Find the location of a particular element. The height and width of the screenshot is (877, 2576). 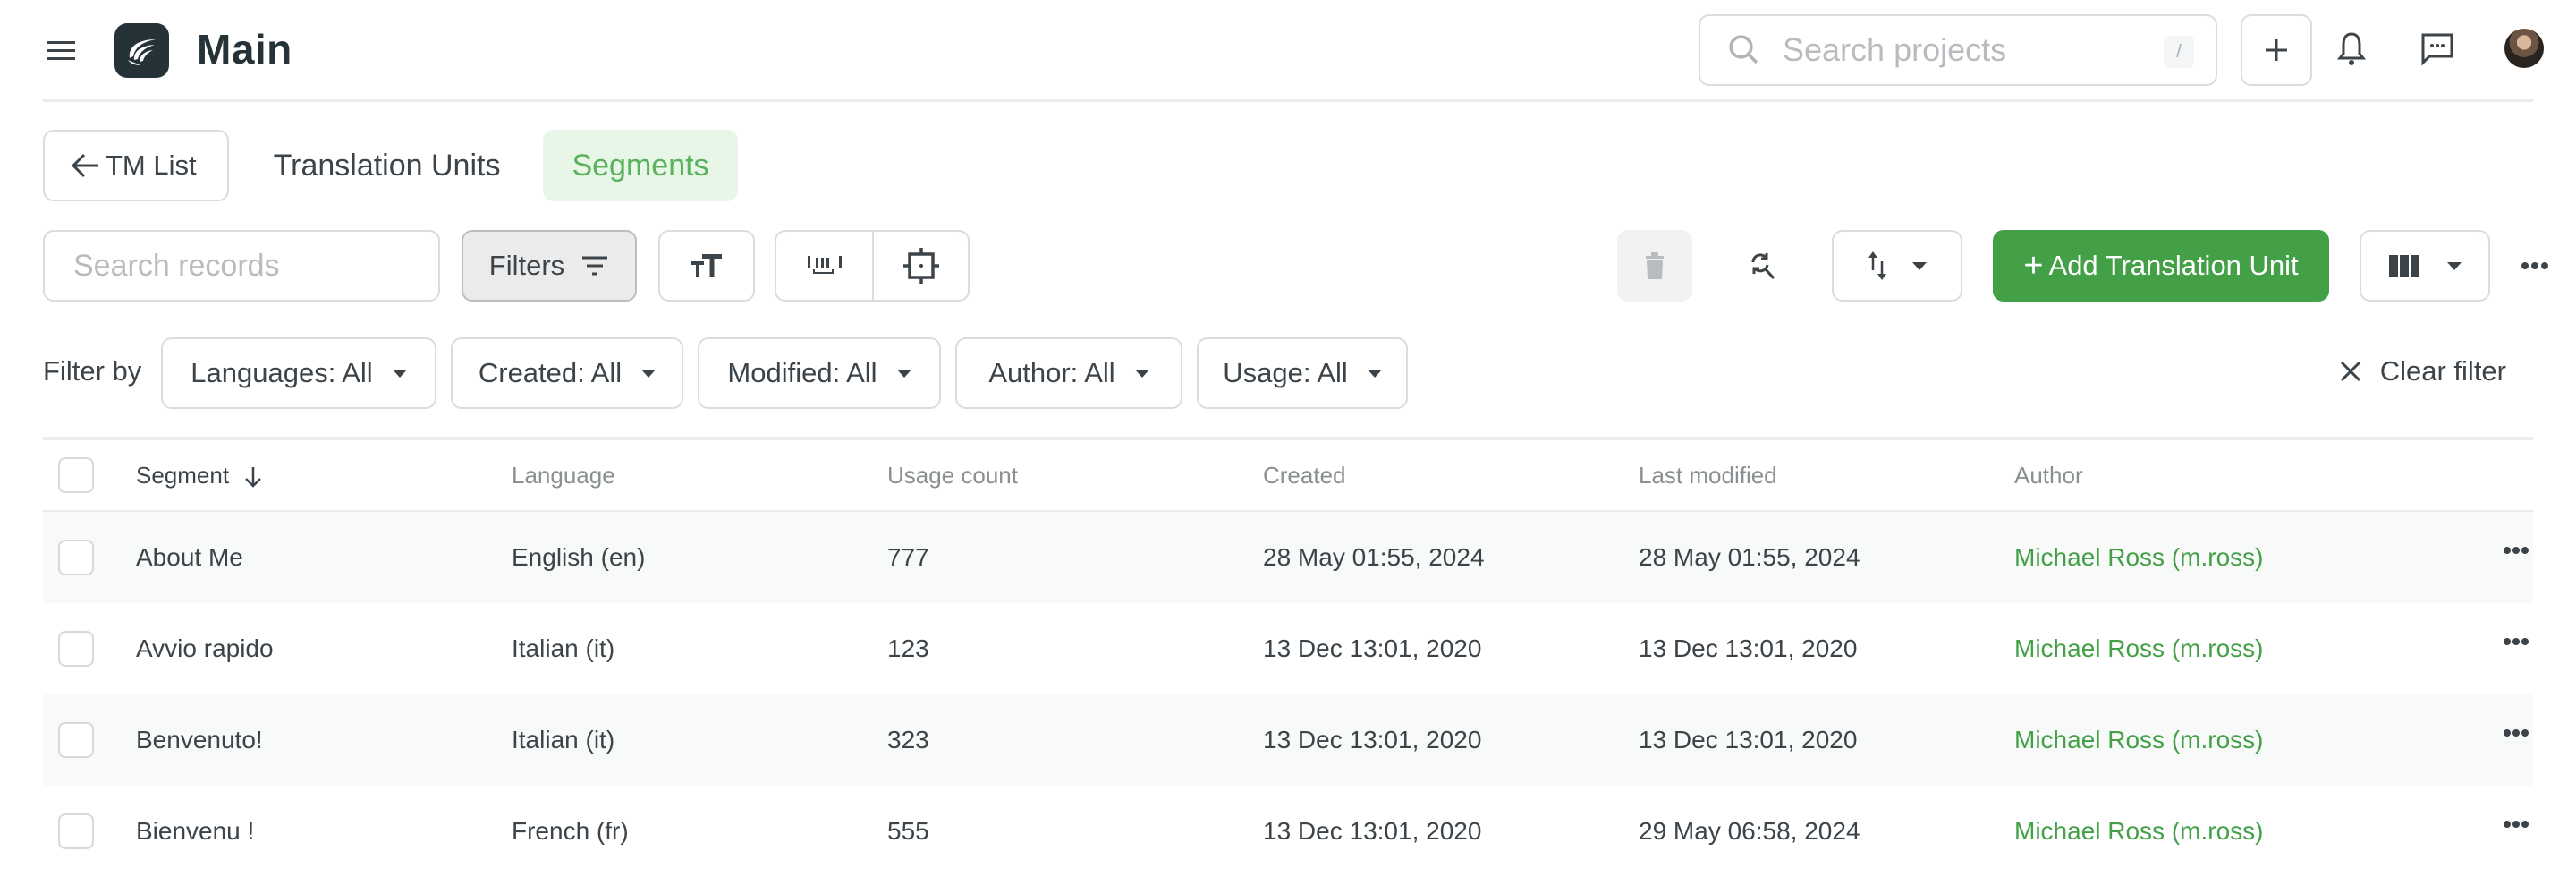

search-icon is located at coordinates (1743, 49).